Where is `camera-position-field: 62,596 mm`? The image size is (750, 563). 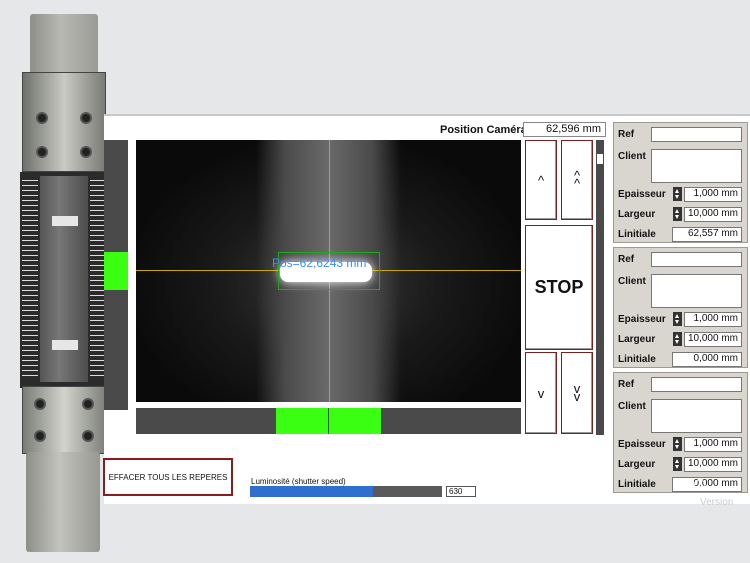
camera-position-field: 62,596 mm is located at coordinates (564, 129).